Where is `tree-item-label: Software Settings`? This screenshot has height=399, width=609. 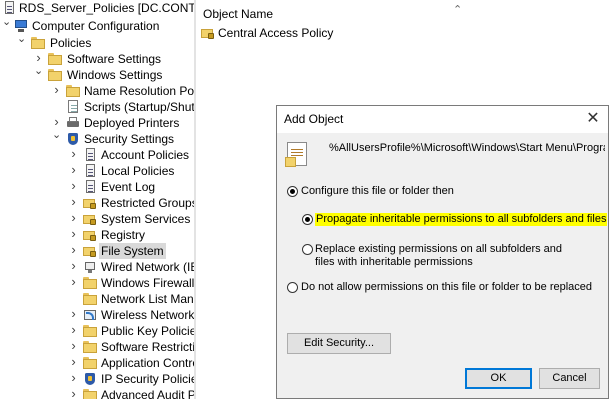 tree-item-label: Software Settings is located at coordinates (114, 59).